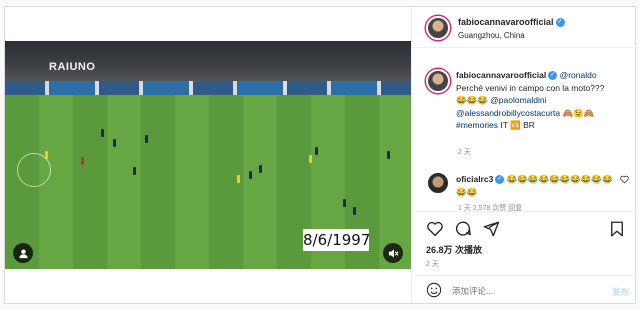  What do you see at coordinates (464, 152) in the screenshot?
I see `caption-time: 2 天` at bounding box center [464, 152].